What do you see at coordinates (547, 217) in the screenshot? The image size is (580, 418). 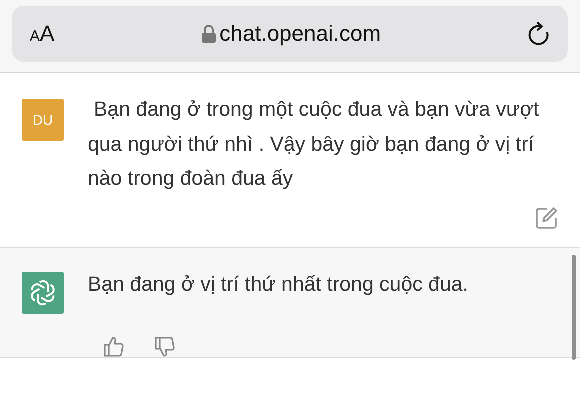 I see `edit-icon` at bounding box center [547, 217].